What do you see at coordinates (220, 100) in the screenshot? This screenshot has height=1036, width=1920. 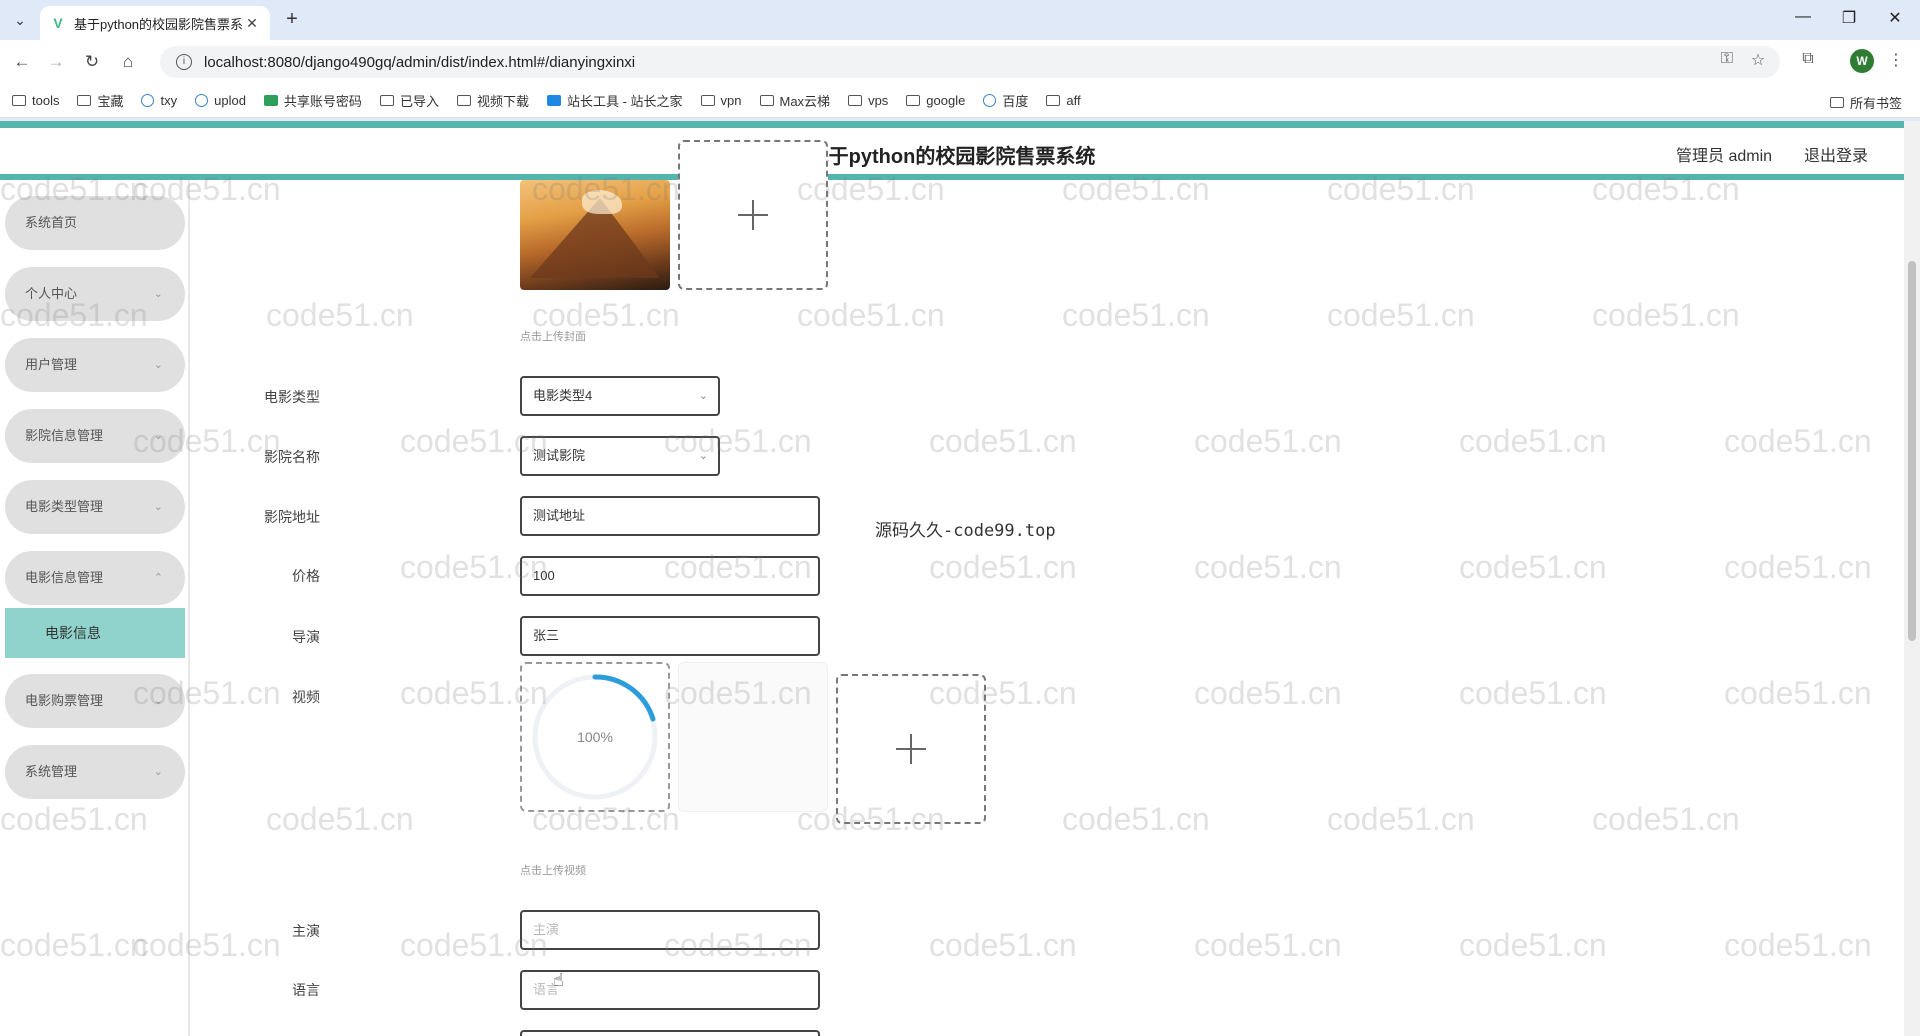 I see `bookmark-item: uplod` at bounding box center [220, 100].